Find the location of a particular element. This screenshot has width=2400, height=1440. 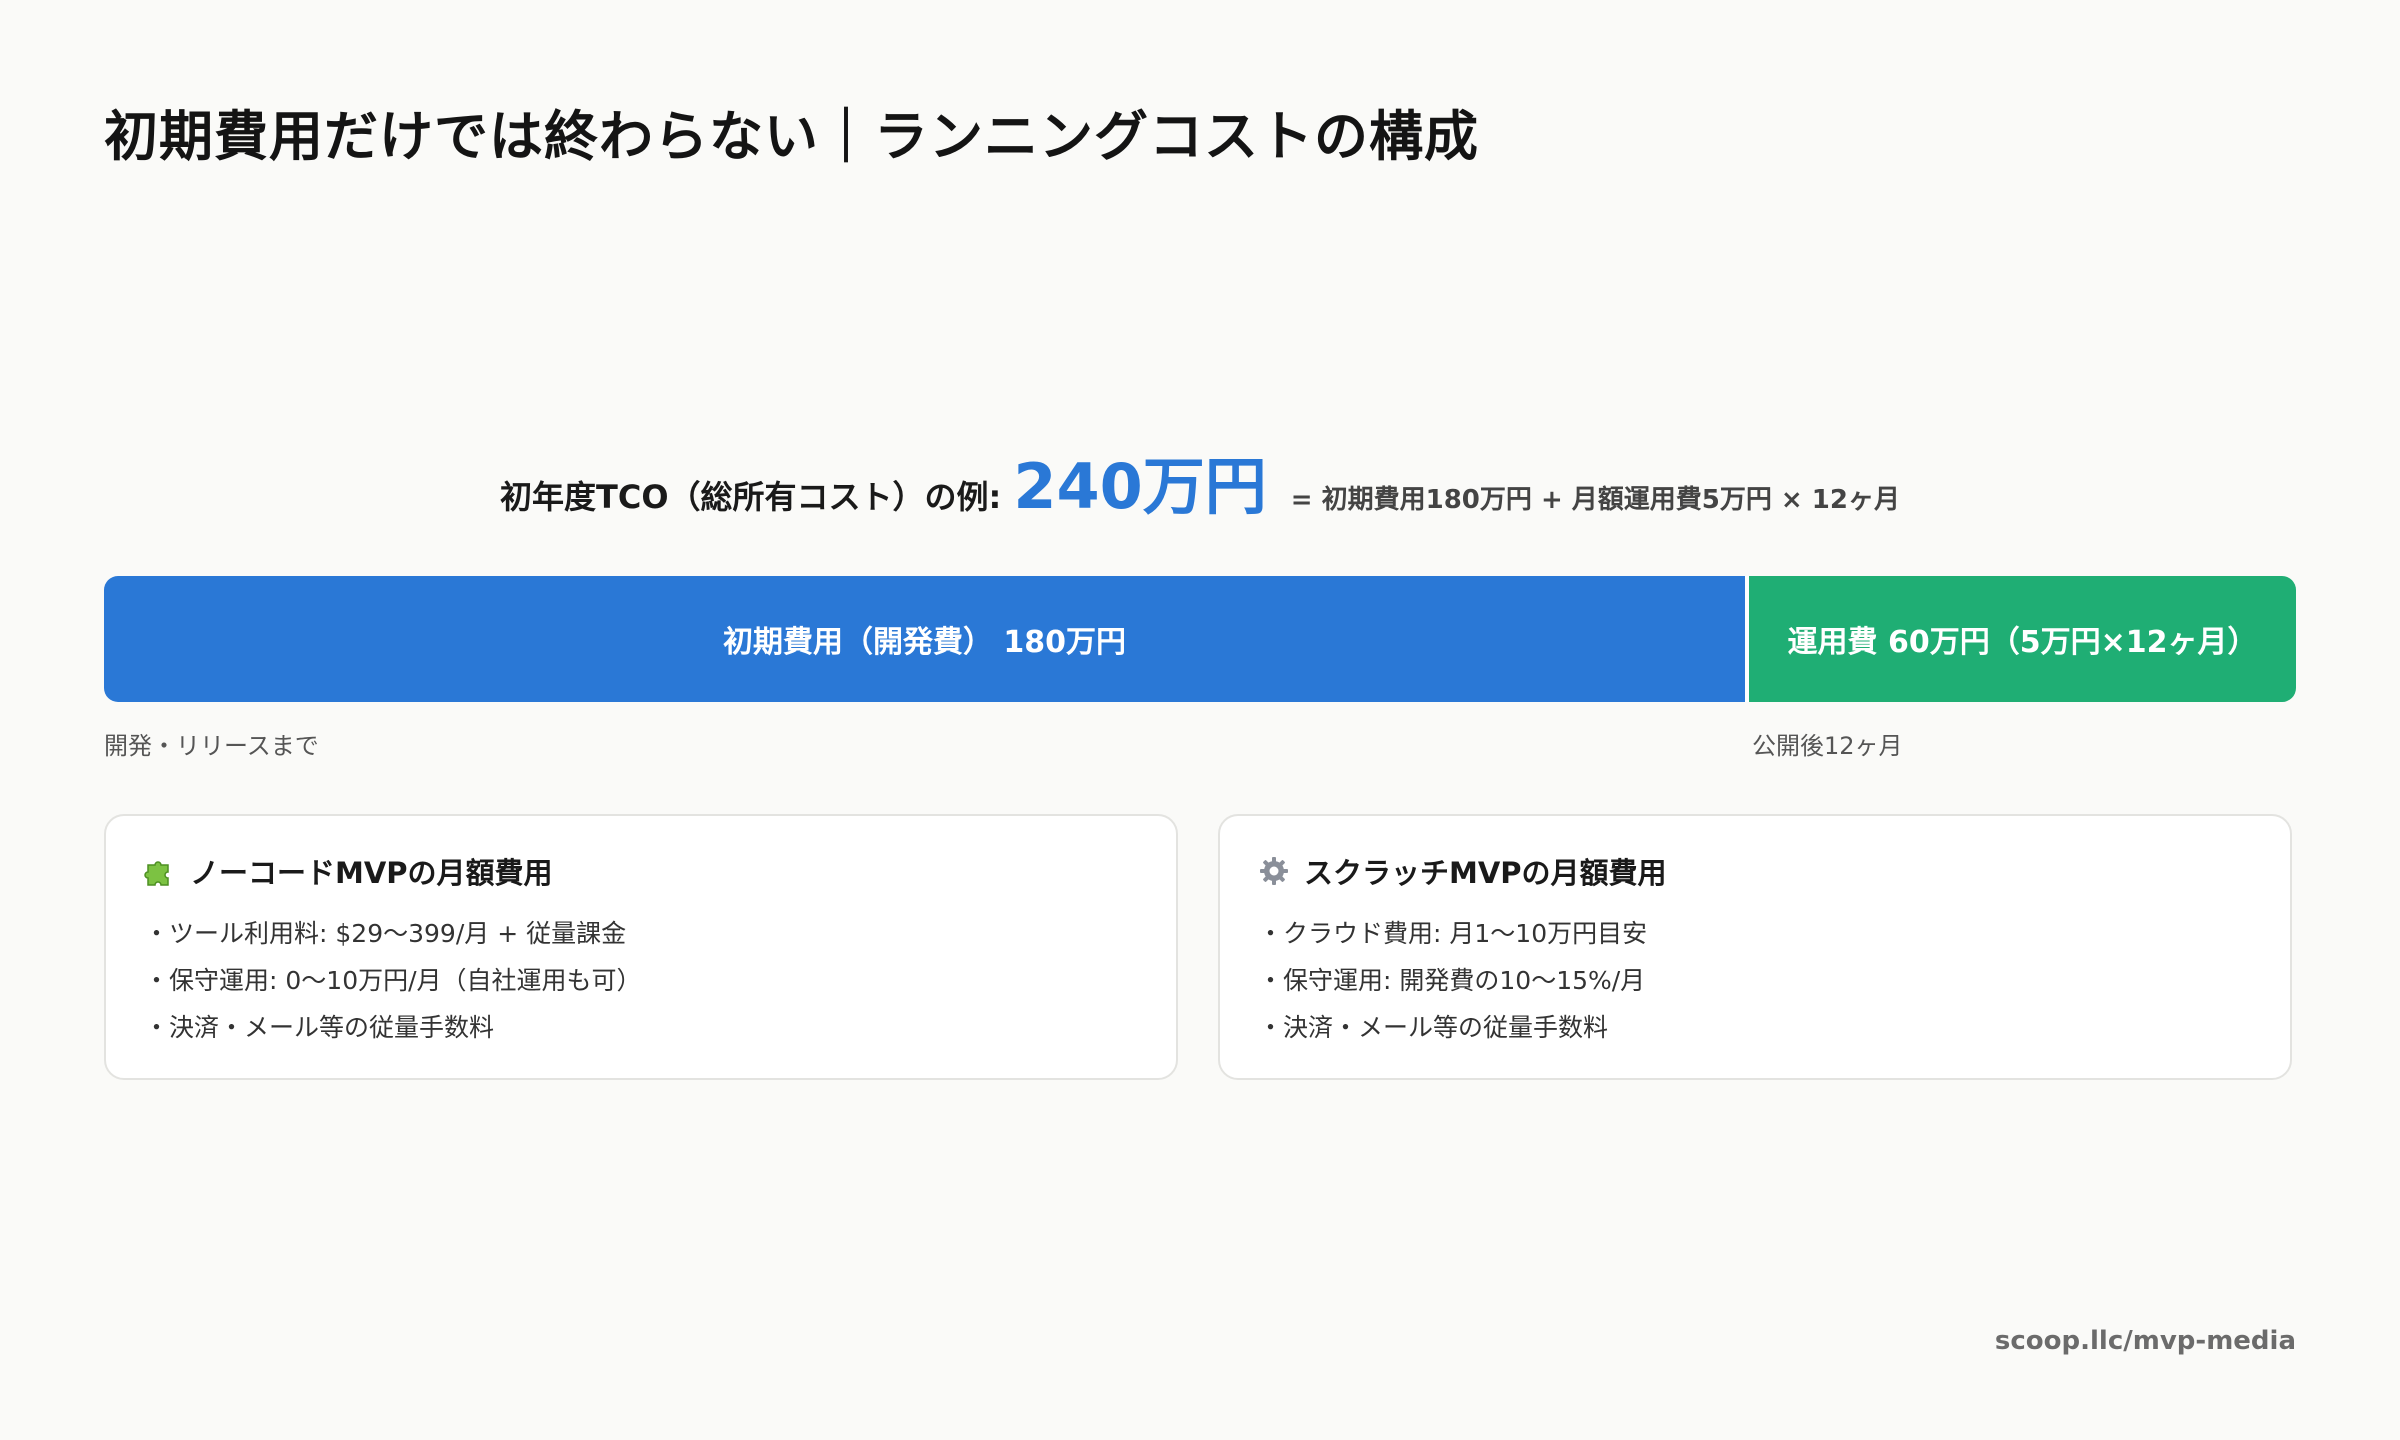

initial-cost-note: 開発・リリースまで is located at coordinates (211, 746).